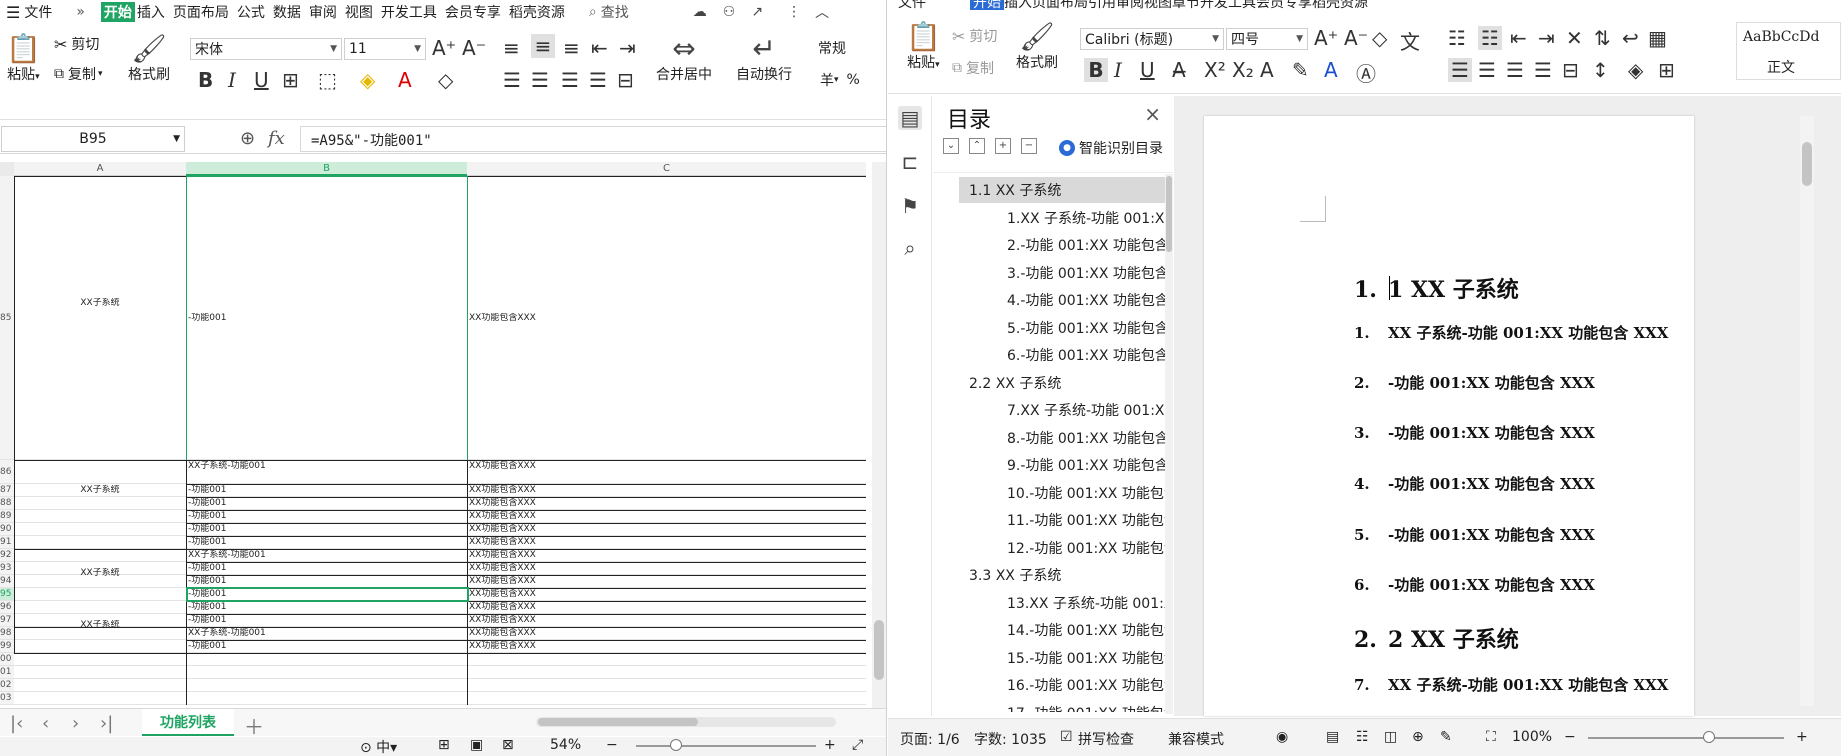  Describe the element at coordinates (1169, 214) in the screenshot. I see `toc-scroll-thumb` at that location.